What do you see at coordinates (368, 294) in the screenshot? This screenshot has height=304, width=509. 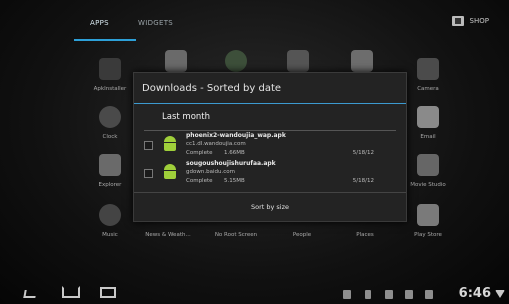 I see `usb-icon` at bounding box center [368, 294].